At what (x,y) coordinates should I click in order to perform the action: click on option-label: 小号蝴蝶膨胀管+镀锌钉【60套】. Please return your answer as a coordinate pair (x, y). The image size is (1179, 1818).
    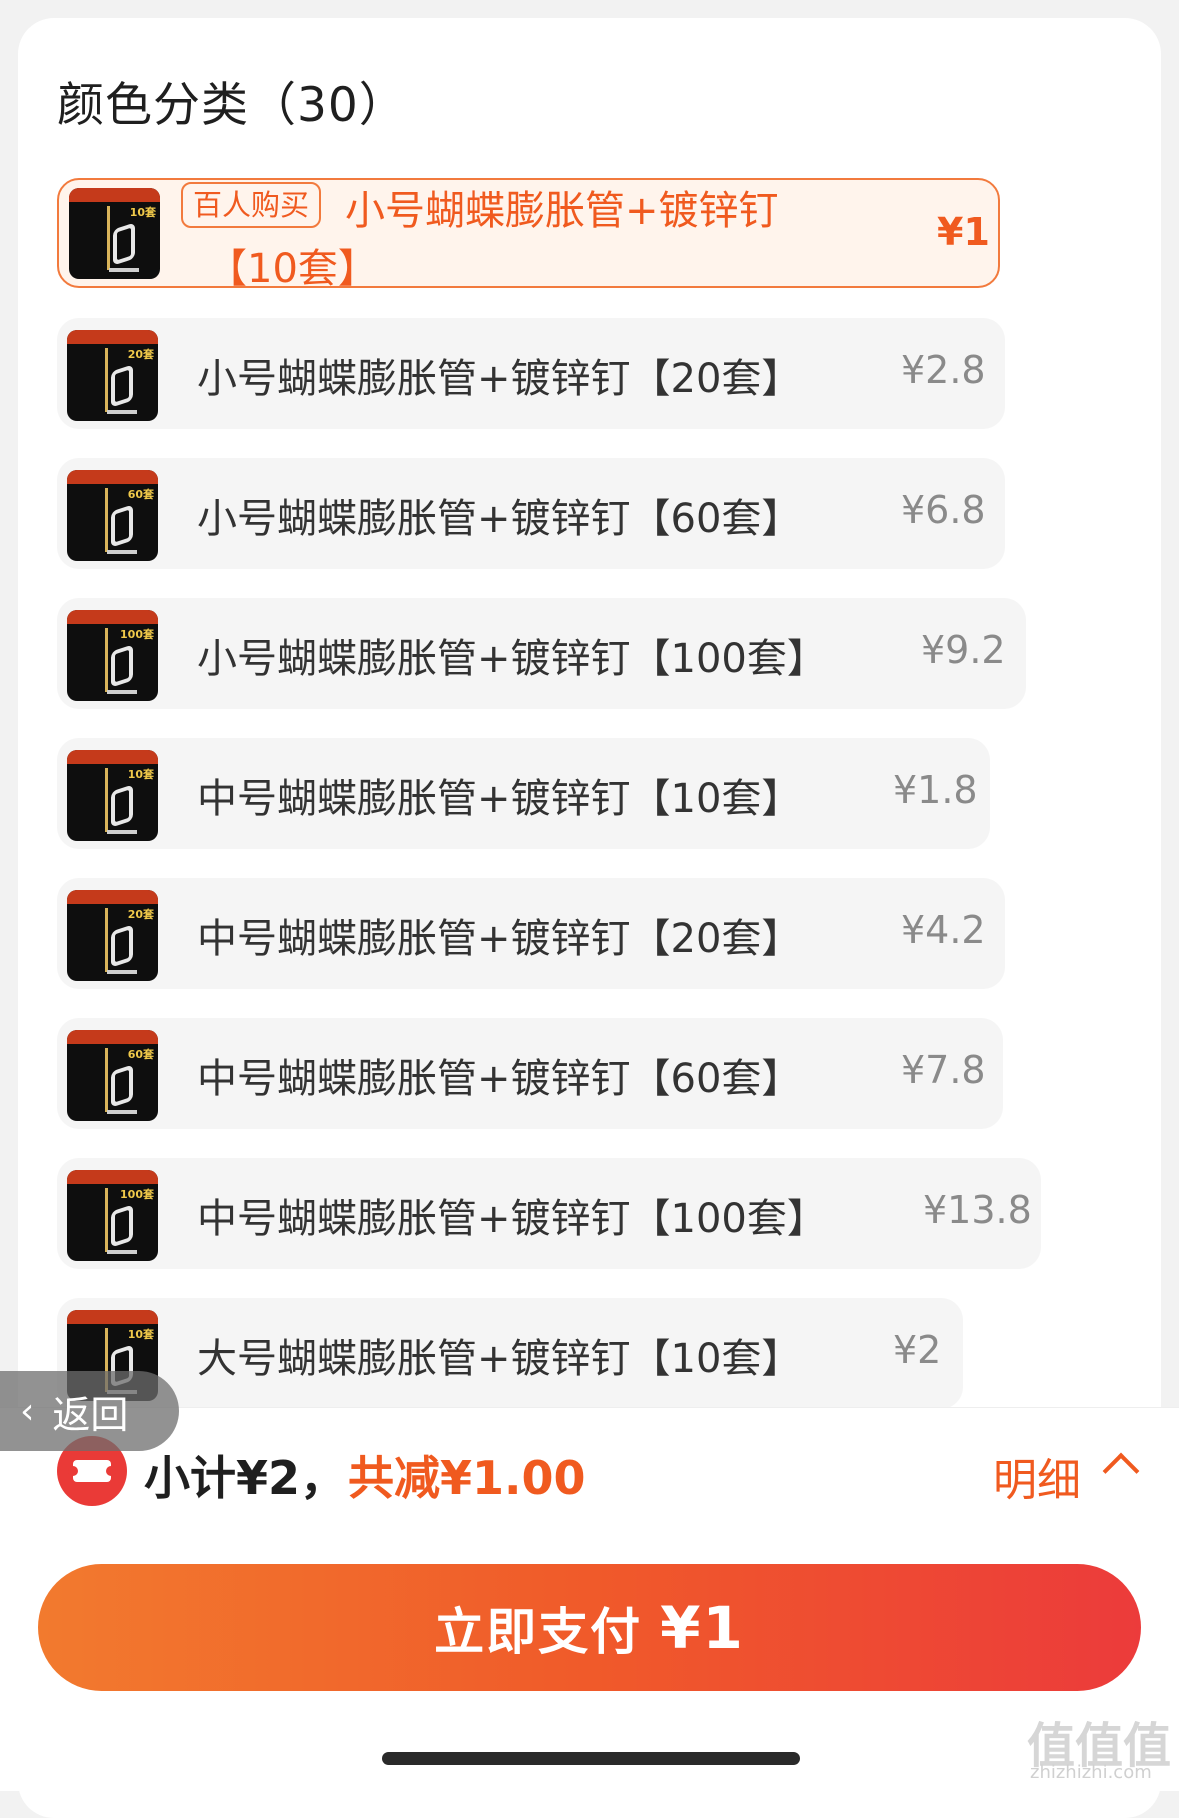
    Looking at the image, I should click on (499, 519).